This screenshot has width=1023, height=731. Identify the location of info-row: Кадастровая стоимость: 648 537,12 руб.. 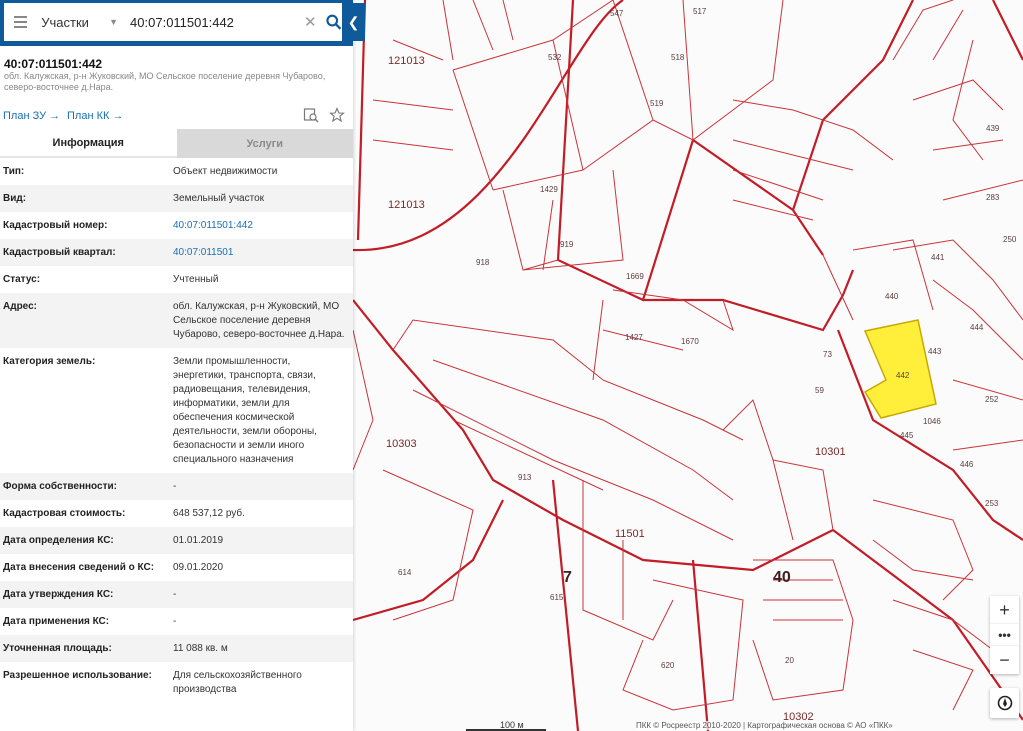
(176, 513).